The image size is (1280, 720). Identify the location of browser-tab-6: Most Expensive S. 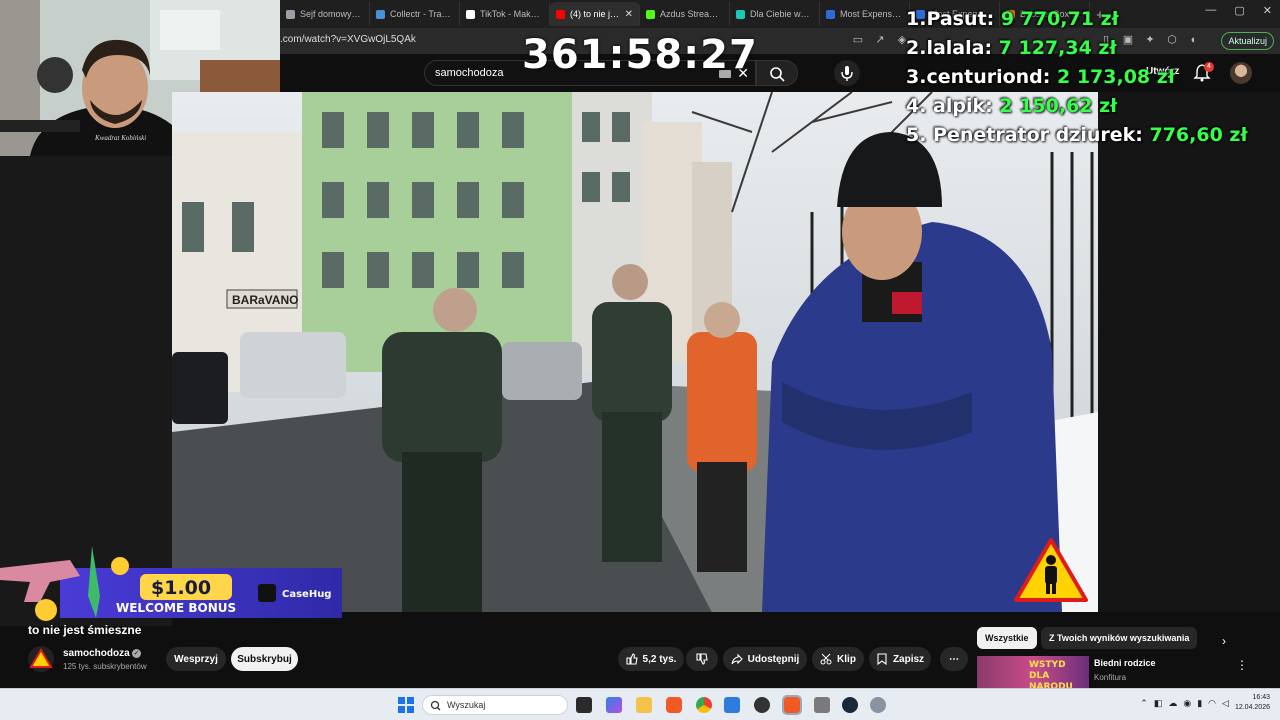
(865, 14).